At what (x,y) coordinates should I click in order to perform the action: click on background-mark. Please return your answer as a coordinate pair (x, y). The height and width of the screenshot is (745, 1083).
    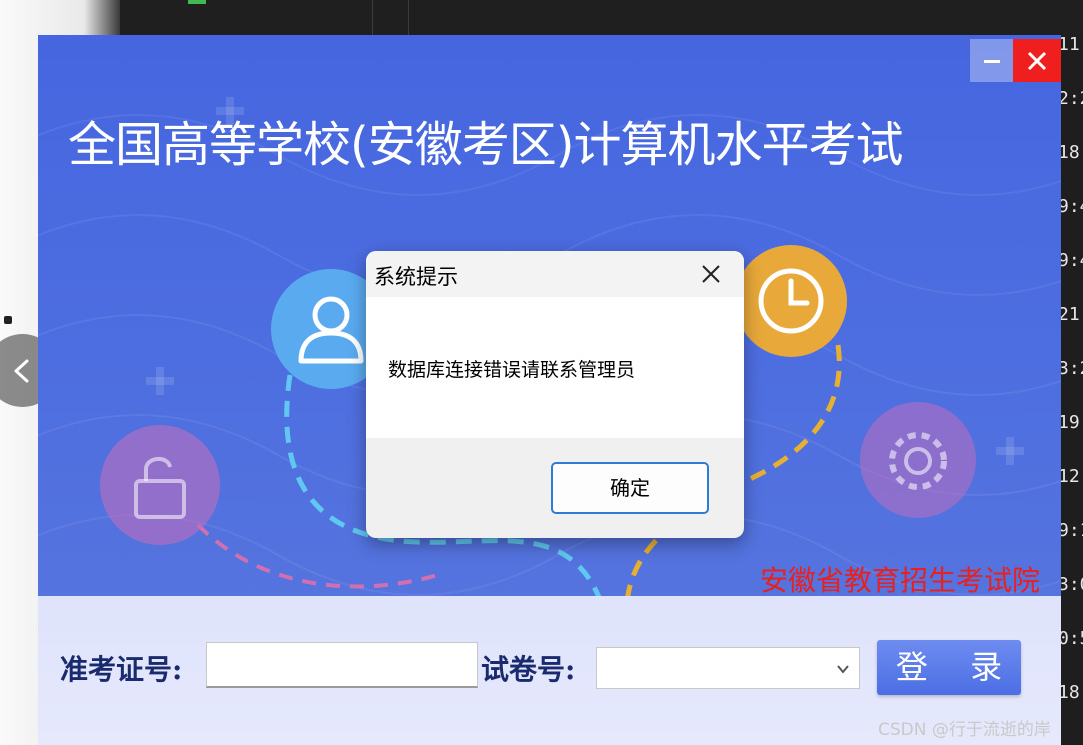
    Looking at the image, I should click on (8, 320).